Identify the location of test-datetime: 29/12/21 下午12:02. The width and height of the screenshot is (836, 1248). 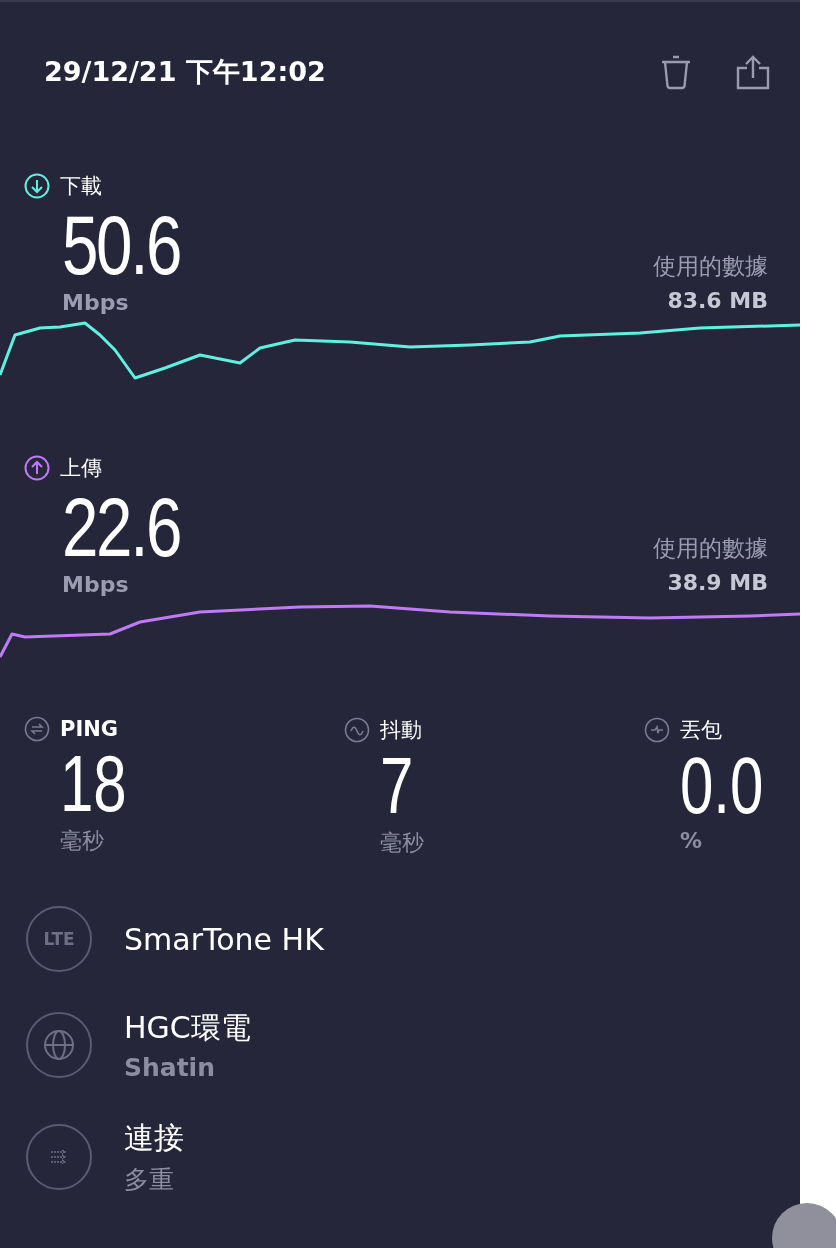
(185, 72).